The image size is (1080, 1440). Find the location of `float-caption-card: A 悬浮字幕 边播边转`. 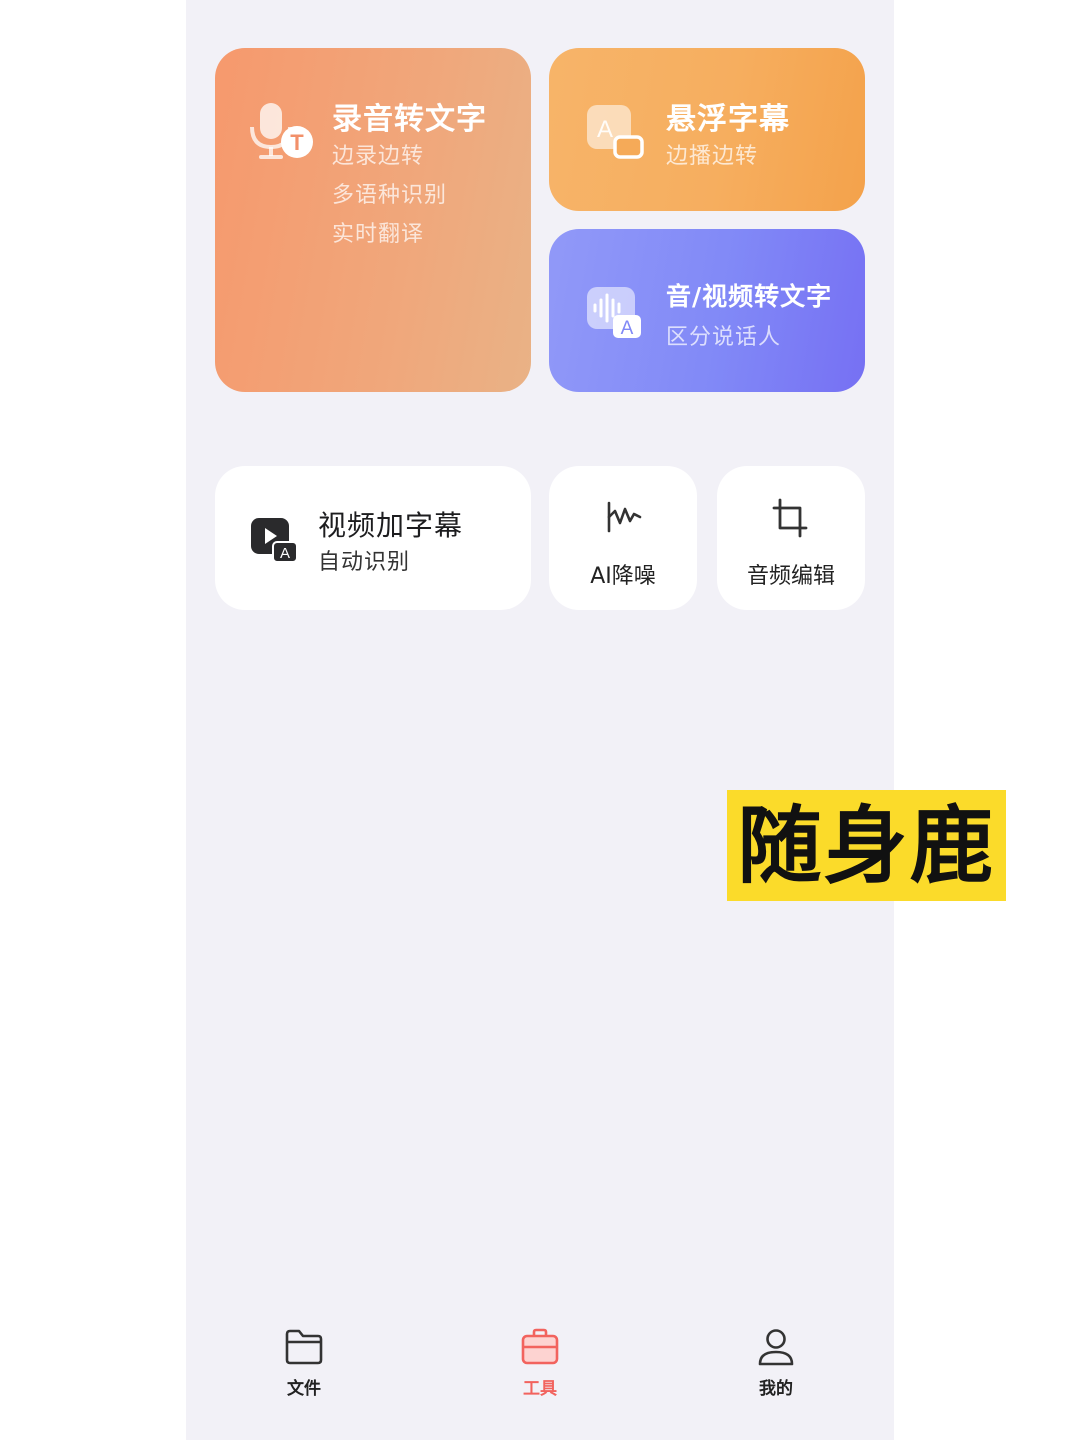

float-caption-card: A 悬浮字幕 边播边转 is located at coordinates (707, 129).